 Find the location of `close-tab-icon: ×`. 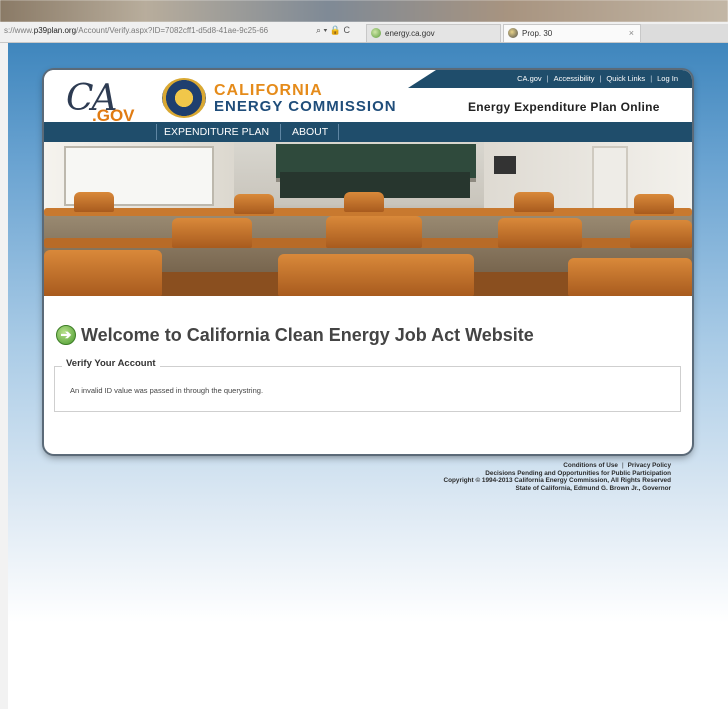

close-tab-icon: × is located at coordinates (631, 33).